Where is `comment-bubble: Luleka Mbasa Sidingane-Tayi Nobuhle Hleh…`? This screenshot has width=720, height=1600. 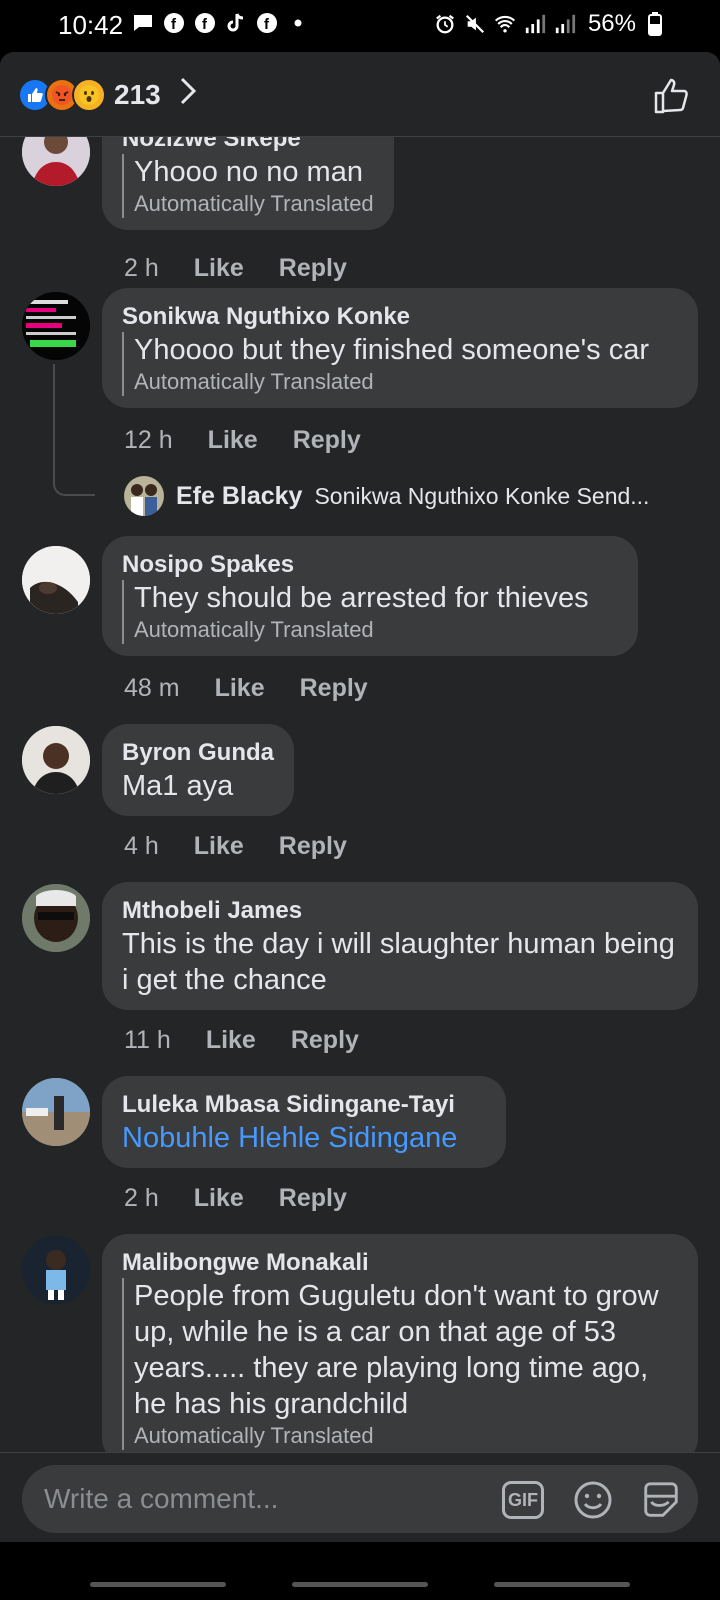 comment-bubble: Luleka Mbasa Sidingane-Tayi Nobuhle Hleh… is located at coordinates (304, 1122).